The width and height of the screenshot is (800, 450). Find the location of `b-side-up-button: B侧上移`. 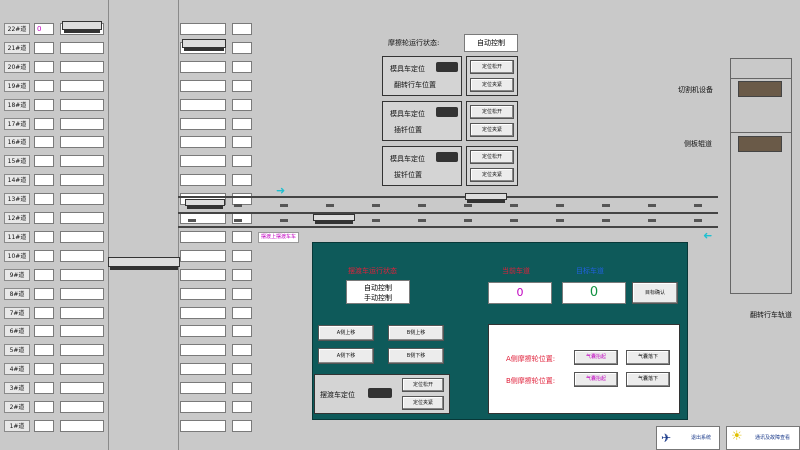

b-side-up-button: B侧上移 is located at coordinates (416, 333).